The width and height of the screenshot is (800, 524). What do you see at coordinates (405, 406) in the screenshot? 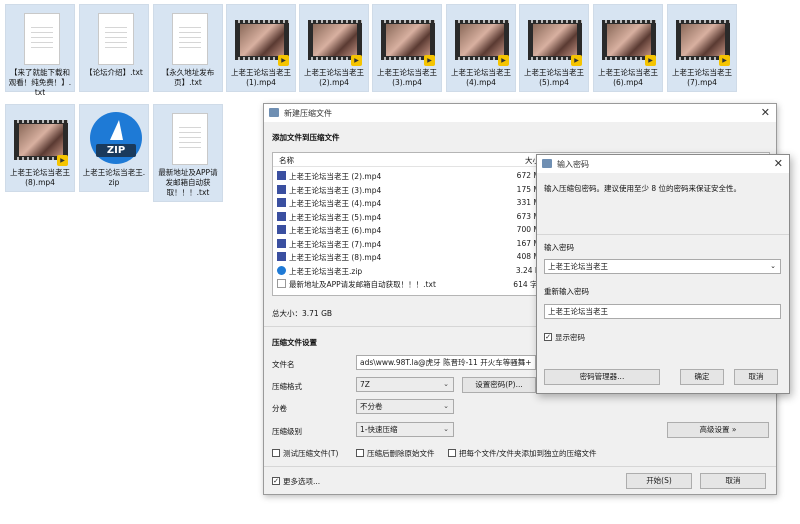
I see `split-select: 不分卷 ⌄` at bounding box center [405, 406].